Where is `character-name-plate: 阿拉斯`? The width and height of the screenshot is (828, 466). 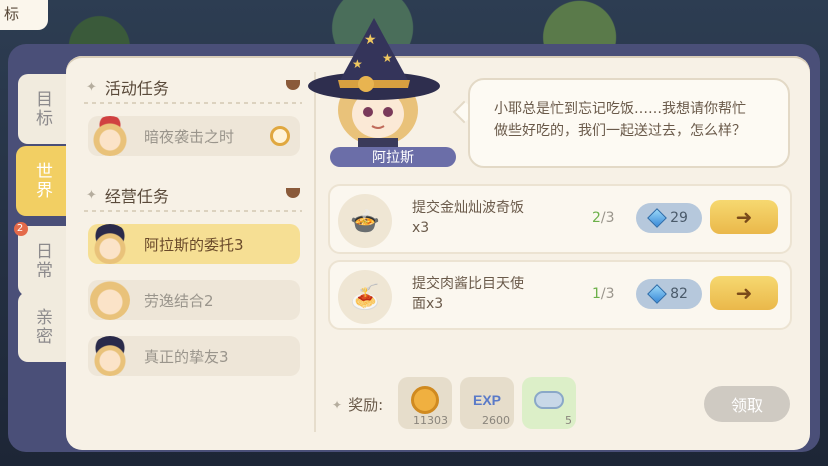 character-name-plate: 阿拉斯 is located at coordinates (393, 157).